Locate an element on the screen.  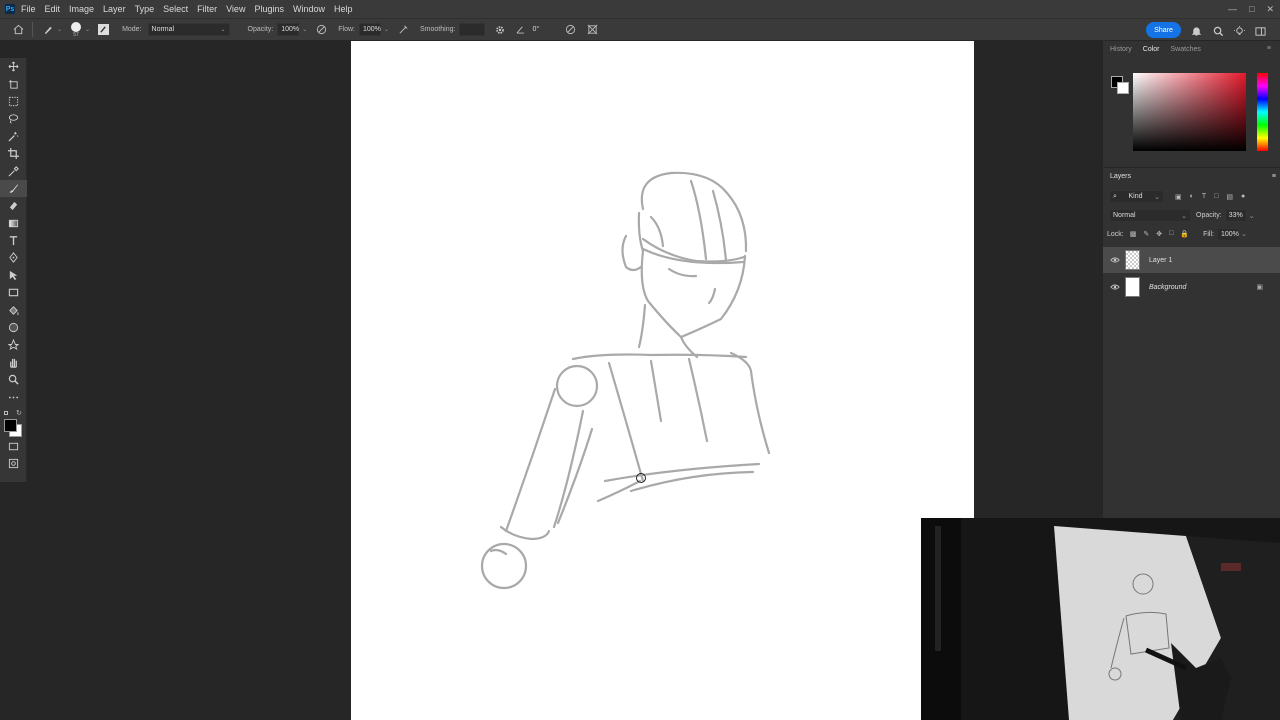
eraser-icon is located at coordinates (13, 205).